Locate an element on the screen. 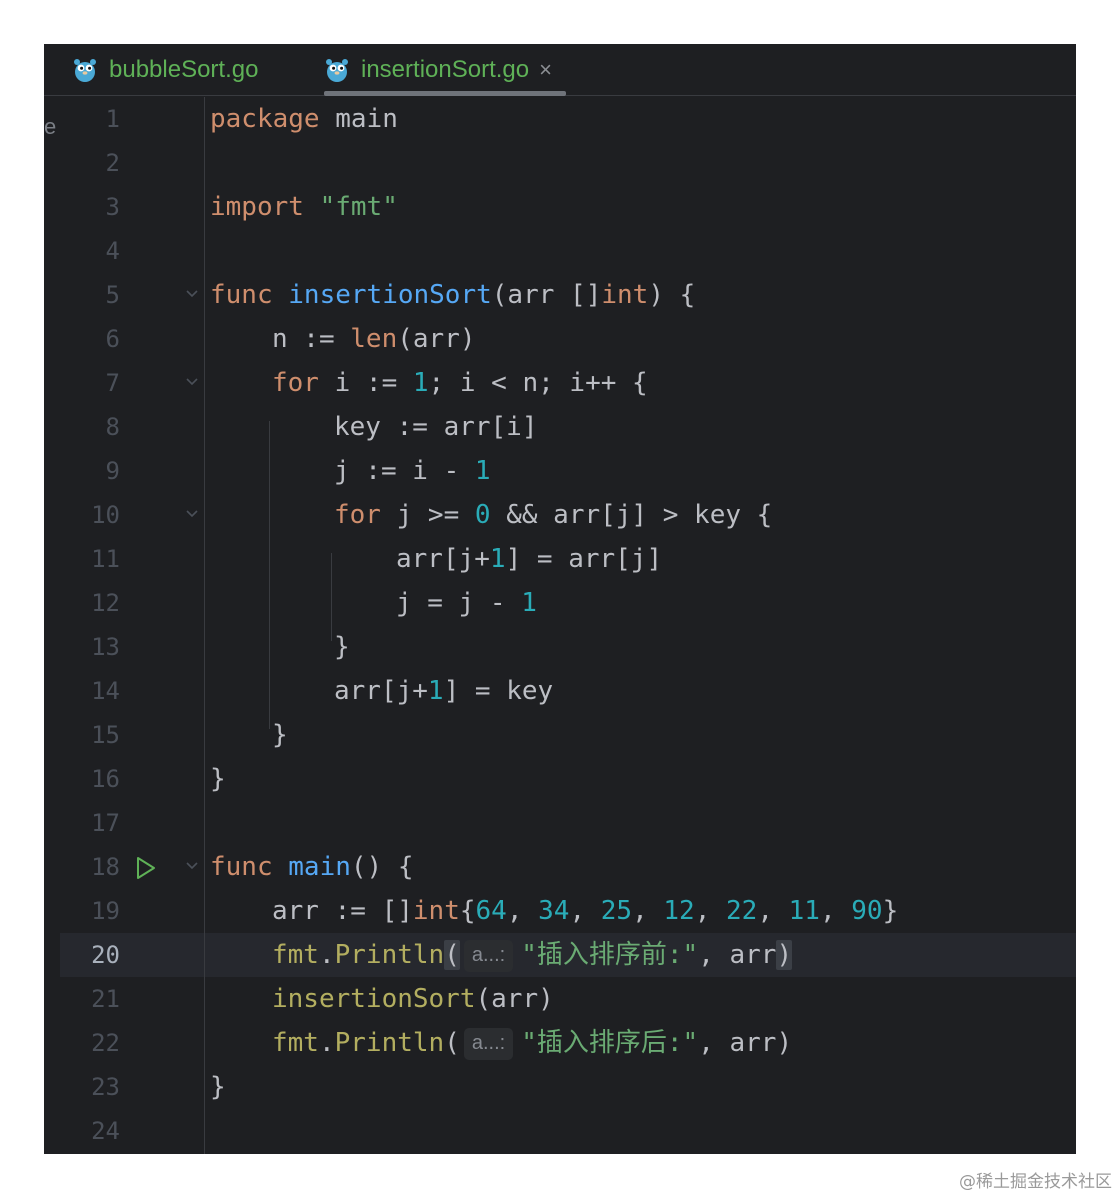  line-number: 9 is located at coordinates (112, 471).